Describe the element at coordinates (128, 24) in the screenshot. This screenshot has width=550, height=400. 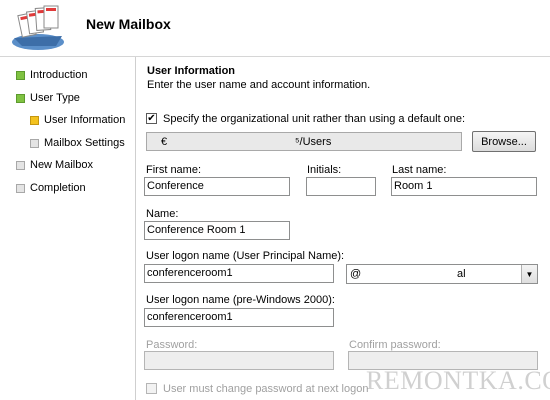
I see `wizard-title: New Mailbox` at that location.